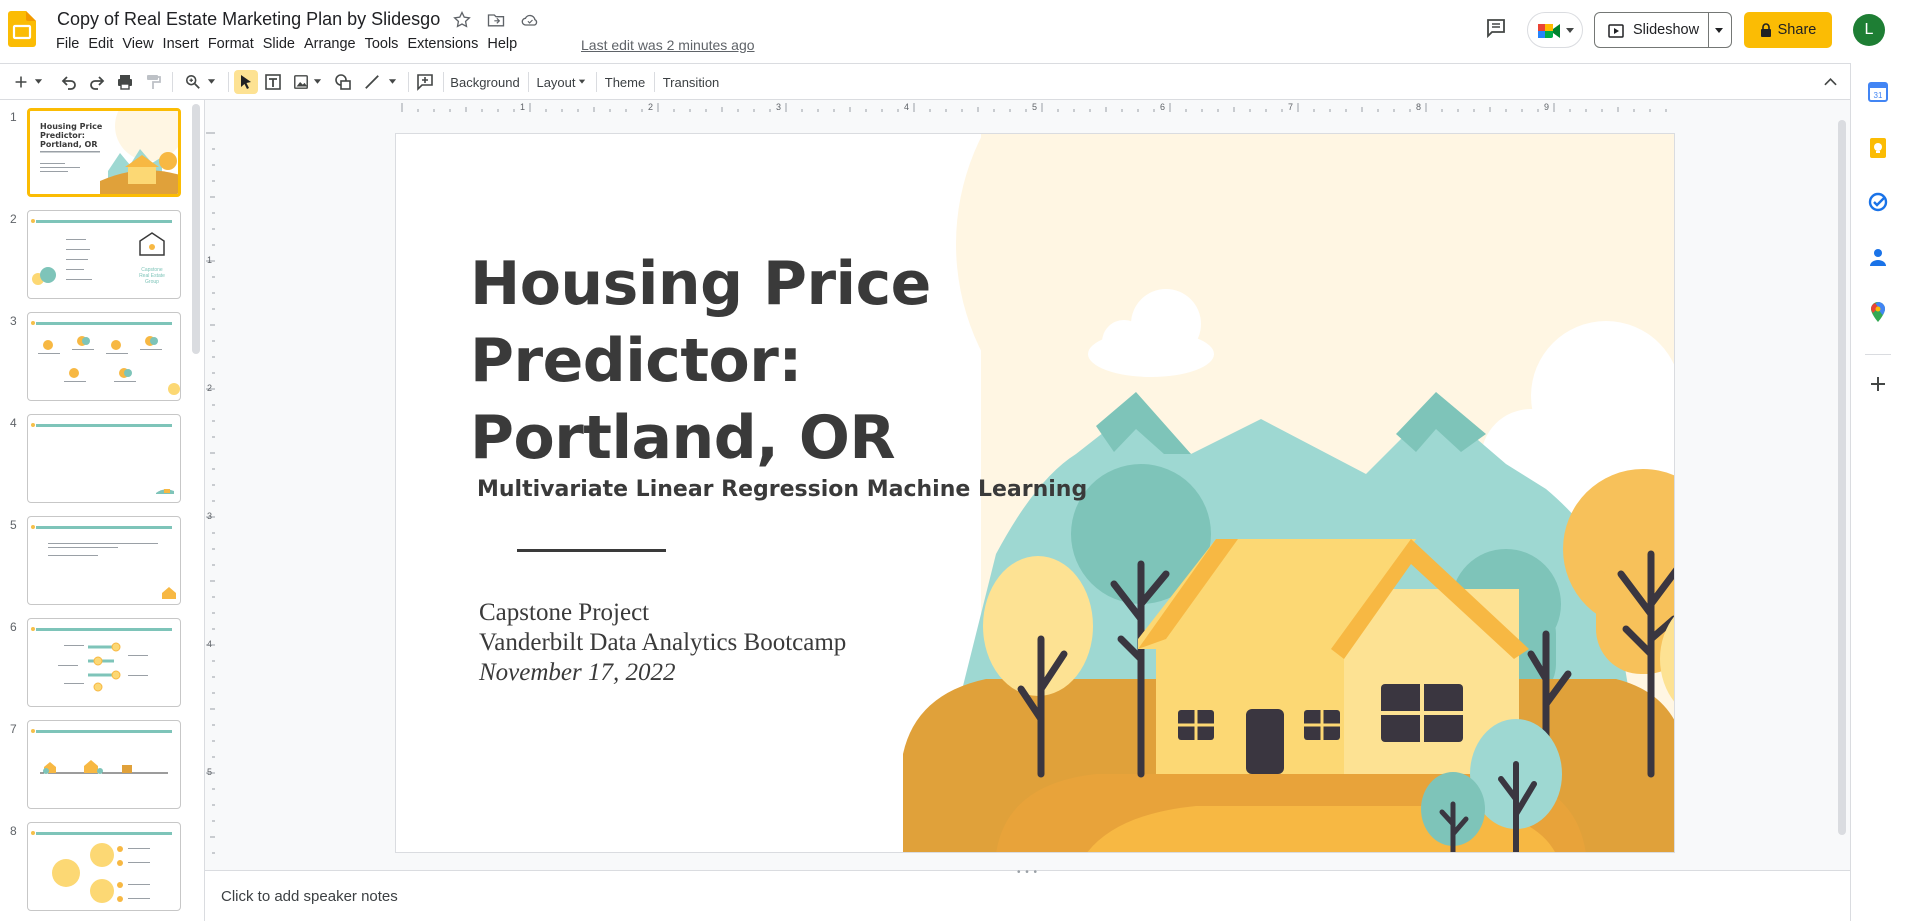 The width and height of the screenshot is (1905, 921). Describe the element at coordinates (496, 20) in the screenshot. I see `move-to-folder-icon` at that location.